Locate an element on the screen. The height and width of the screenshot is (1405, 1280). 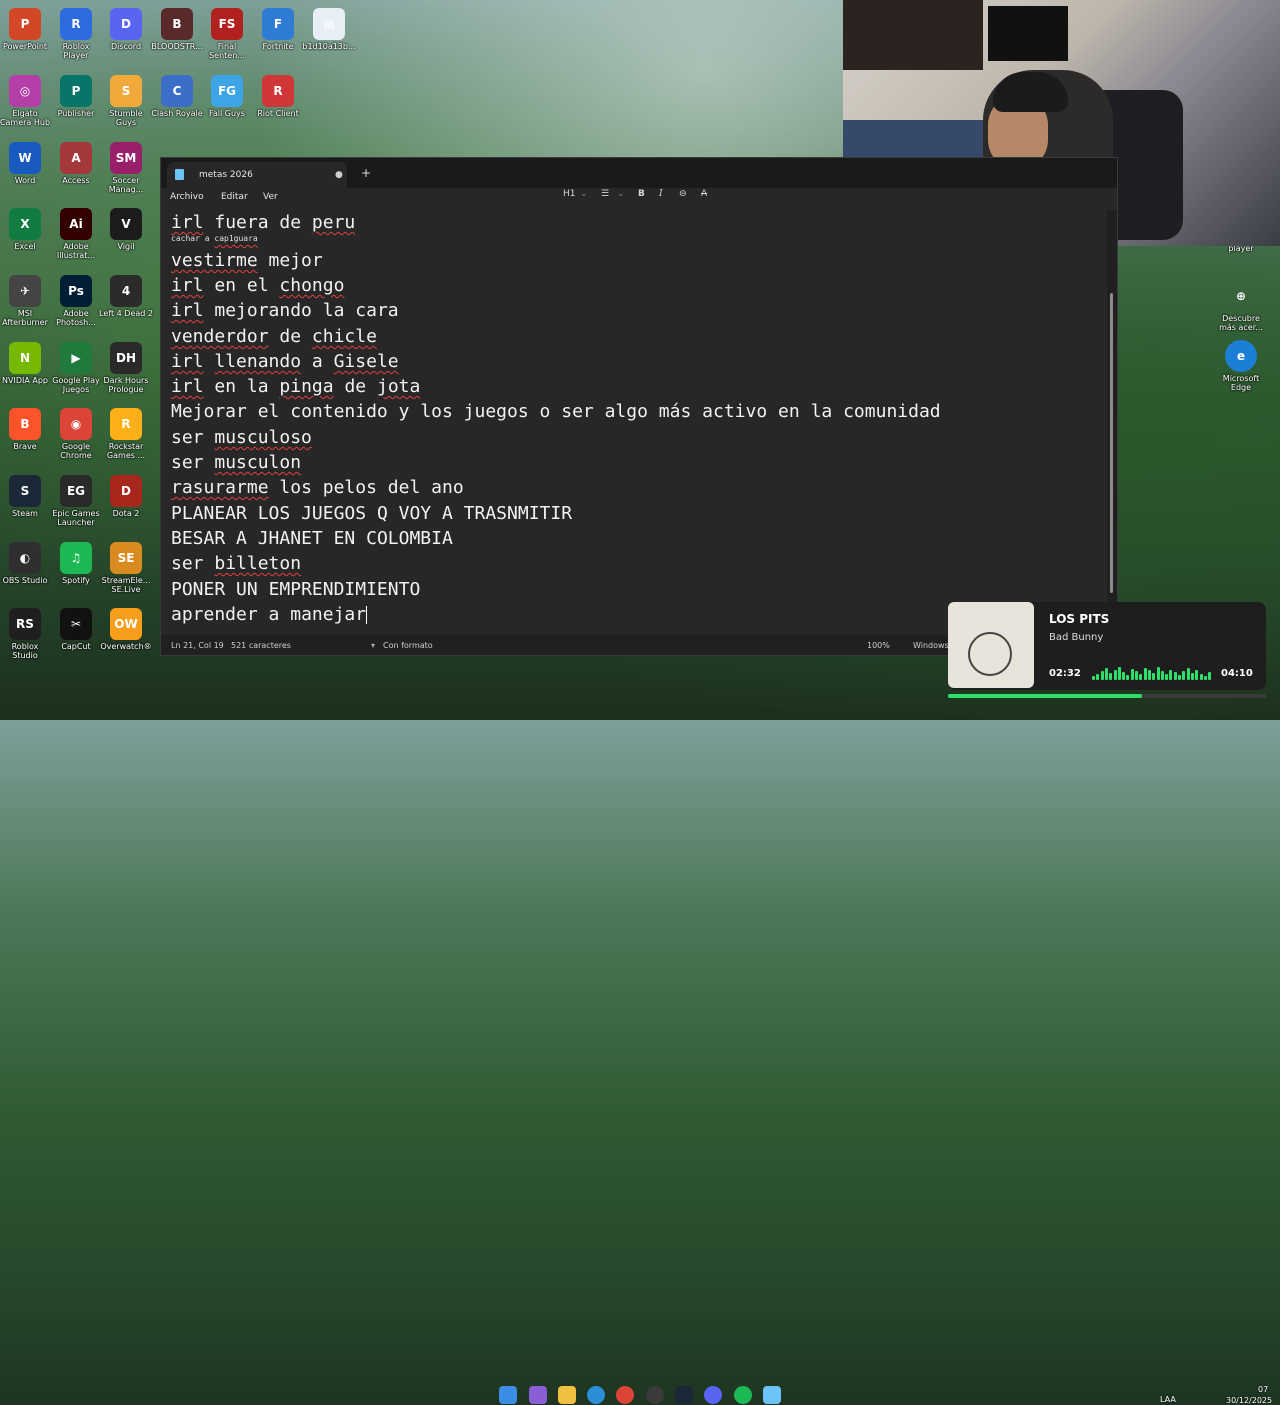
app-icon: OW is located at coordinates (126, 624).